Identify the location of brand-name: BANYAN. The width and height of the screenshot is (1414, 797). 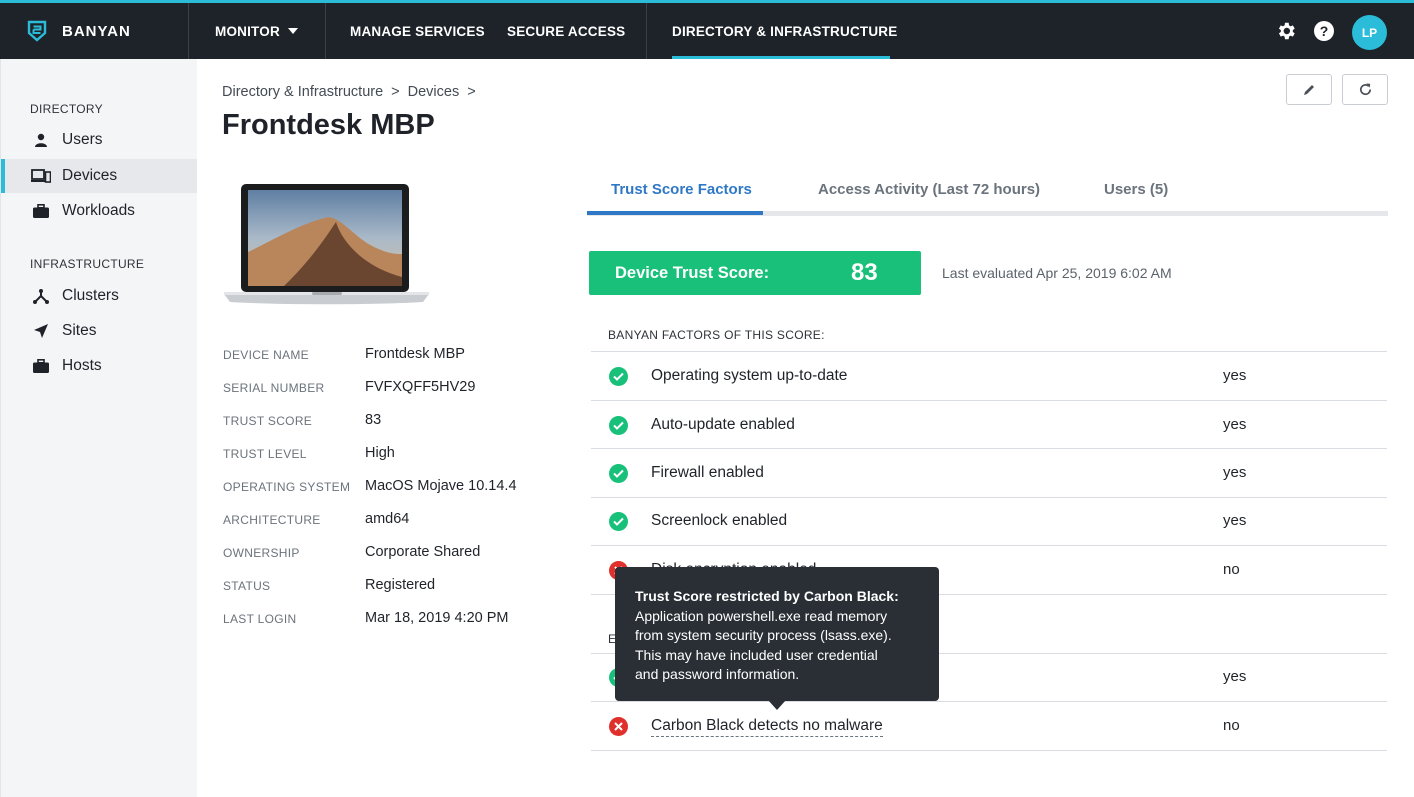
(96, 31).